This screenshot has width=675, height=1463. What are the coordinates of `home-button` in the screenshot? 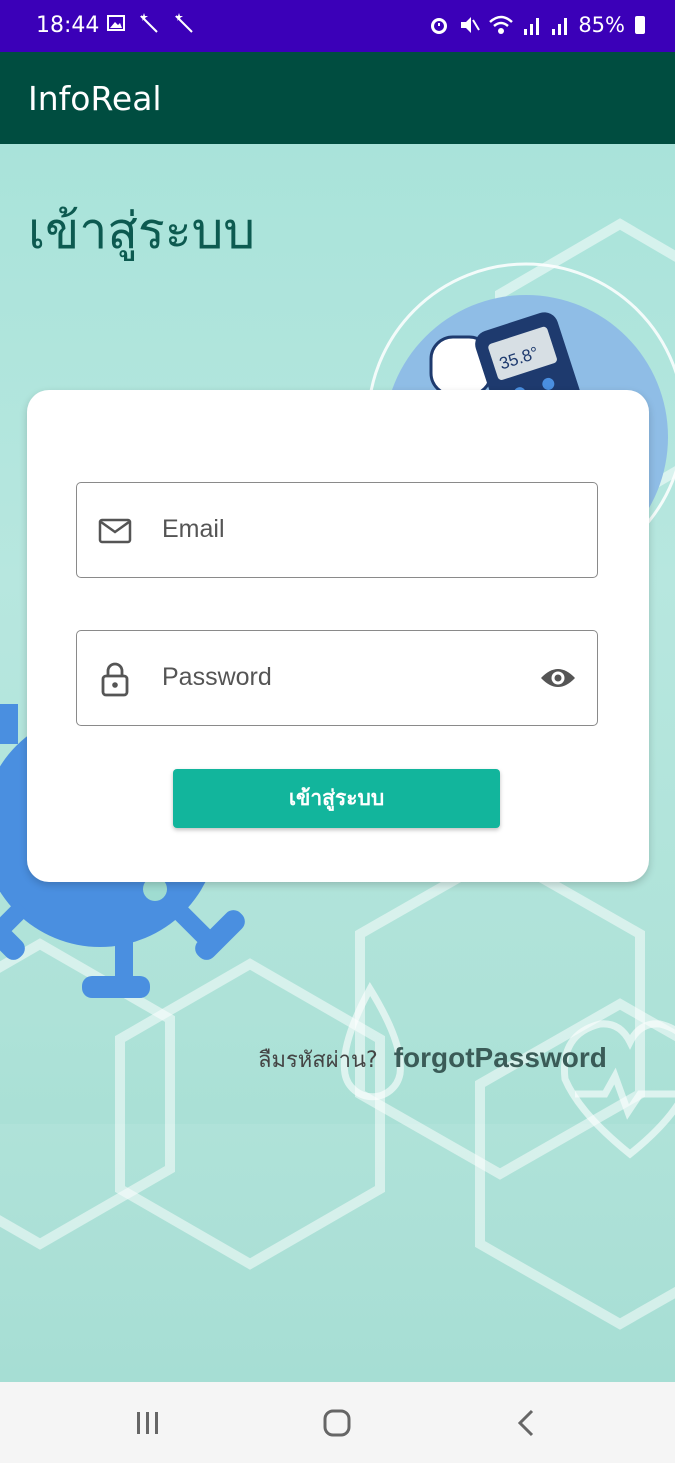 It's located at (337, 1423).